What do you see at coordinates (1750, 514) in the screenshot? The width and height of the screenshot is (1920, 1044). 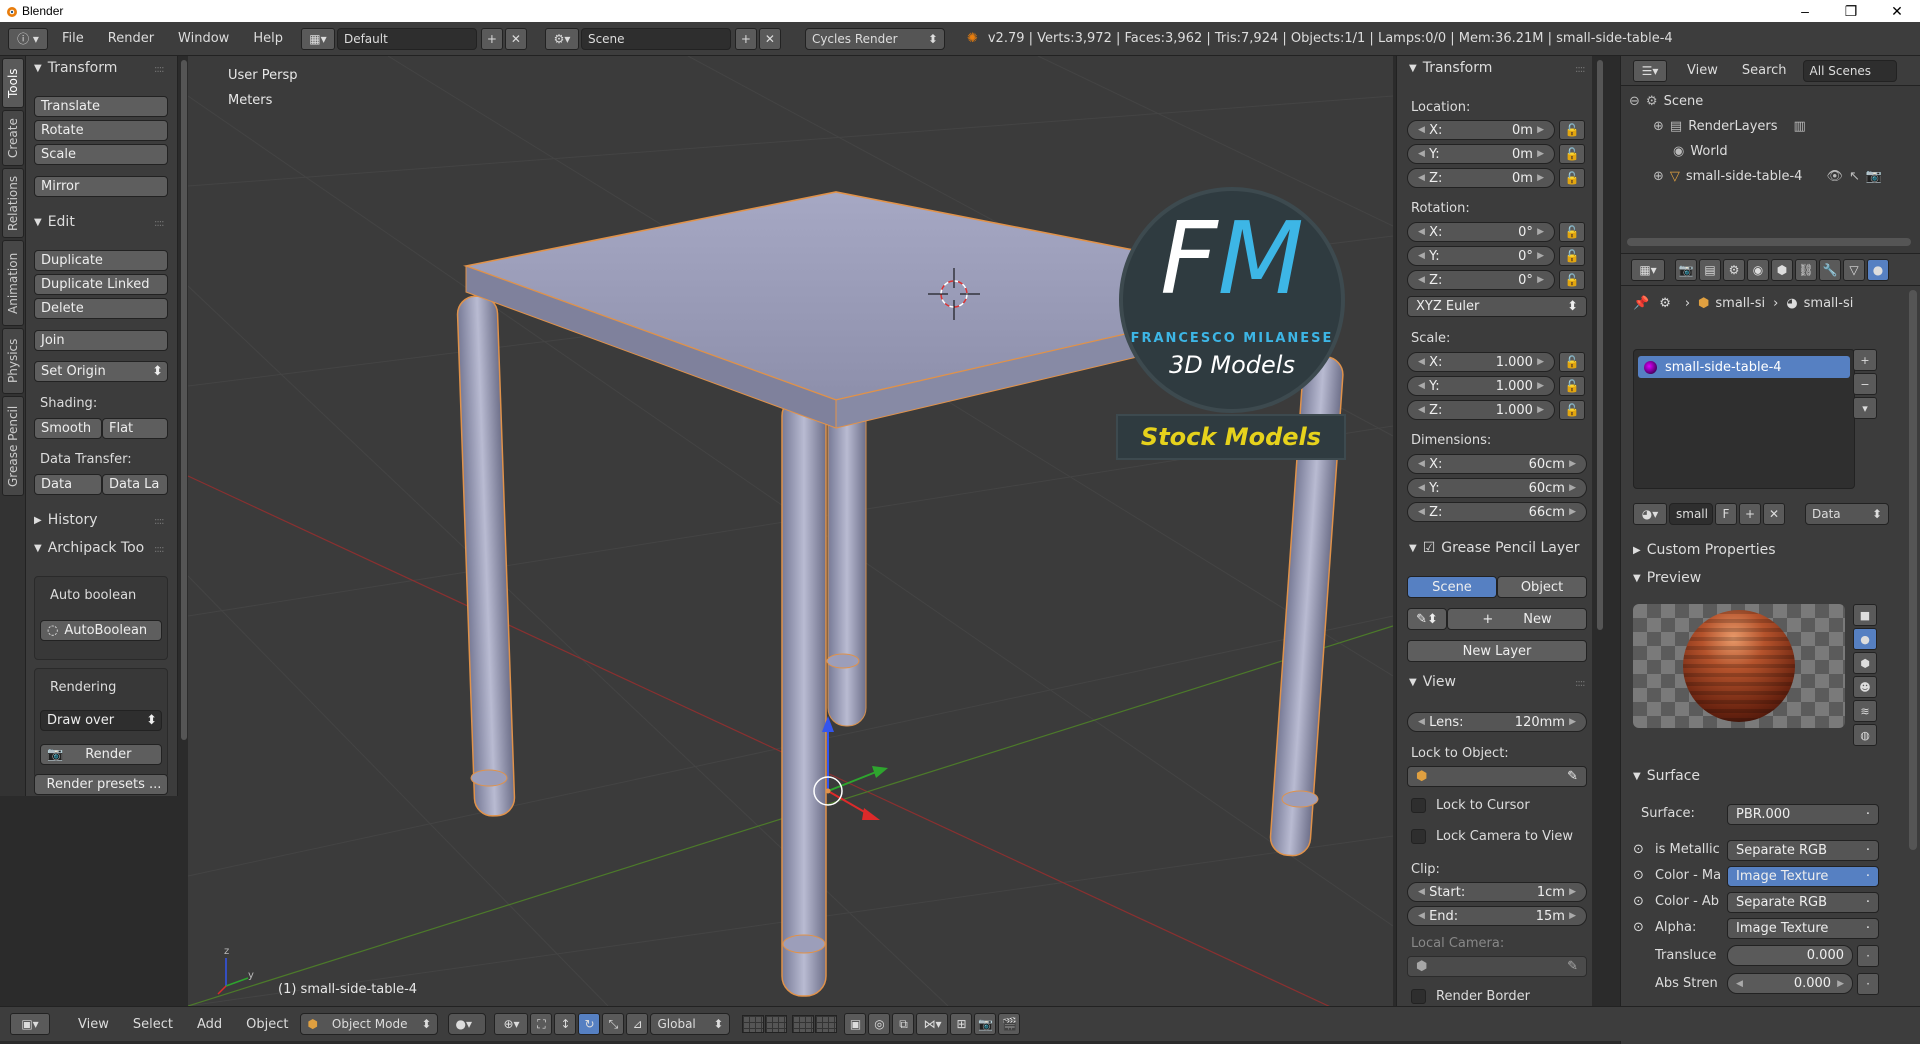 I see `new-material-icon: +` at bounding box center [1750, 514].